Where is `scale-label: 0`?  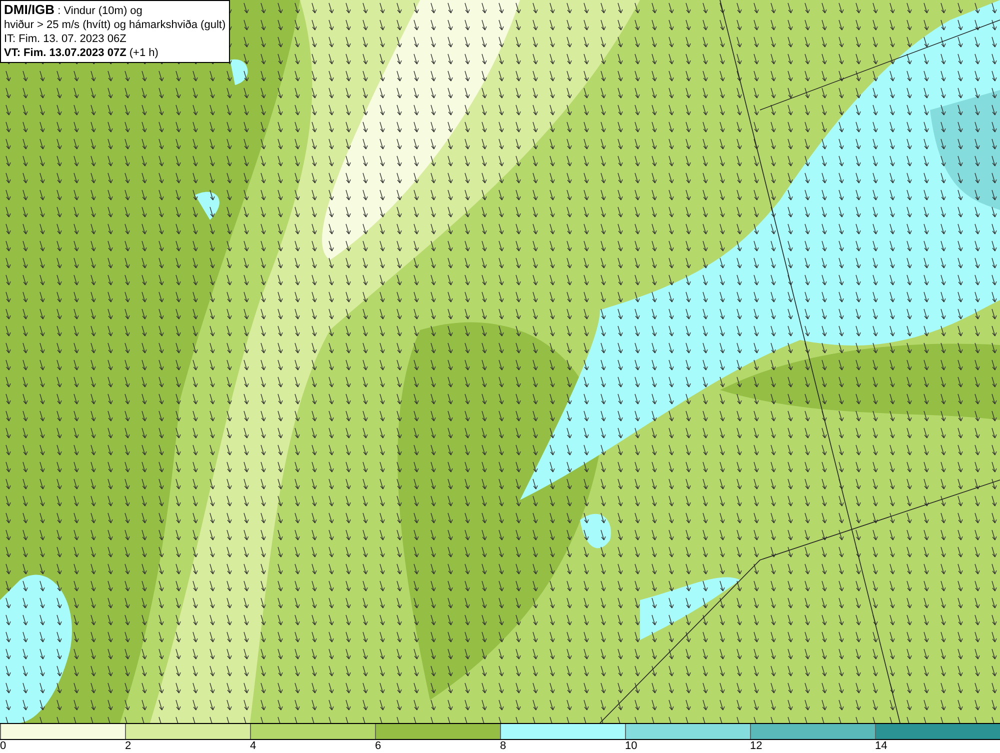 scale-label: 0 is located at coordinates (3, 746).